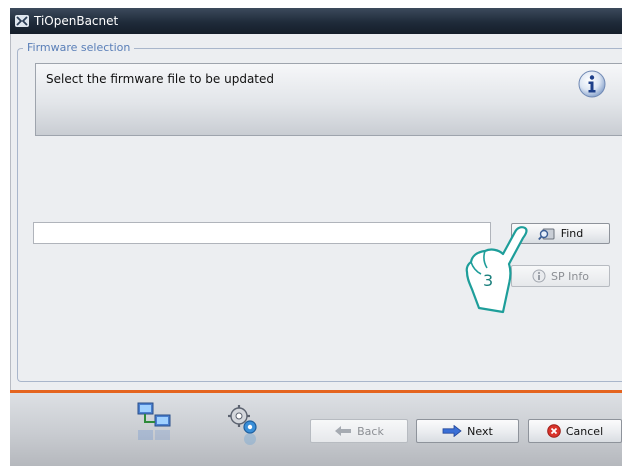 Image resolution: width=622 pixels, height=466 pixels. Describe the element at coordinates (570, 276) in the screenshot. I see `sp-info-button-label: SP Info` at that location.